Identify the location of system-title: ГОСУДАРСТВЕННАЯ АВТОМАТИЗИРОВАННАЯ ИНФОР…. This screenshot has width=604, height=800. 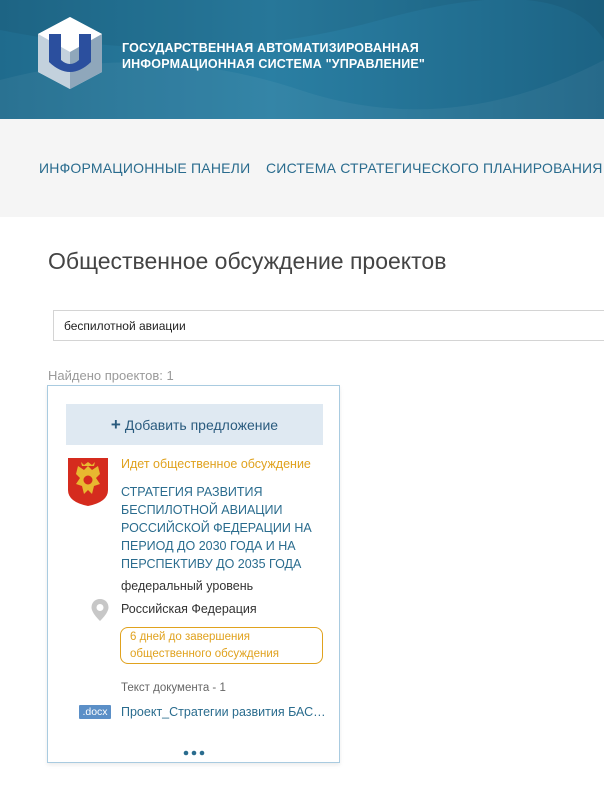
(357, 56).